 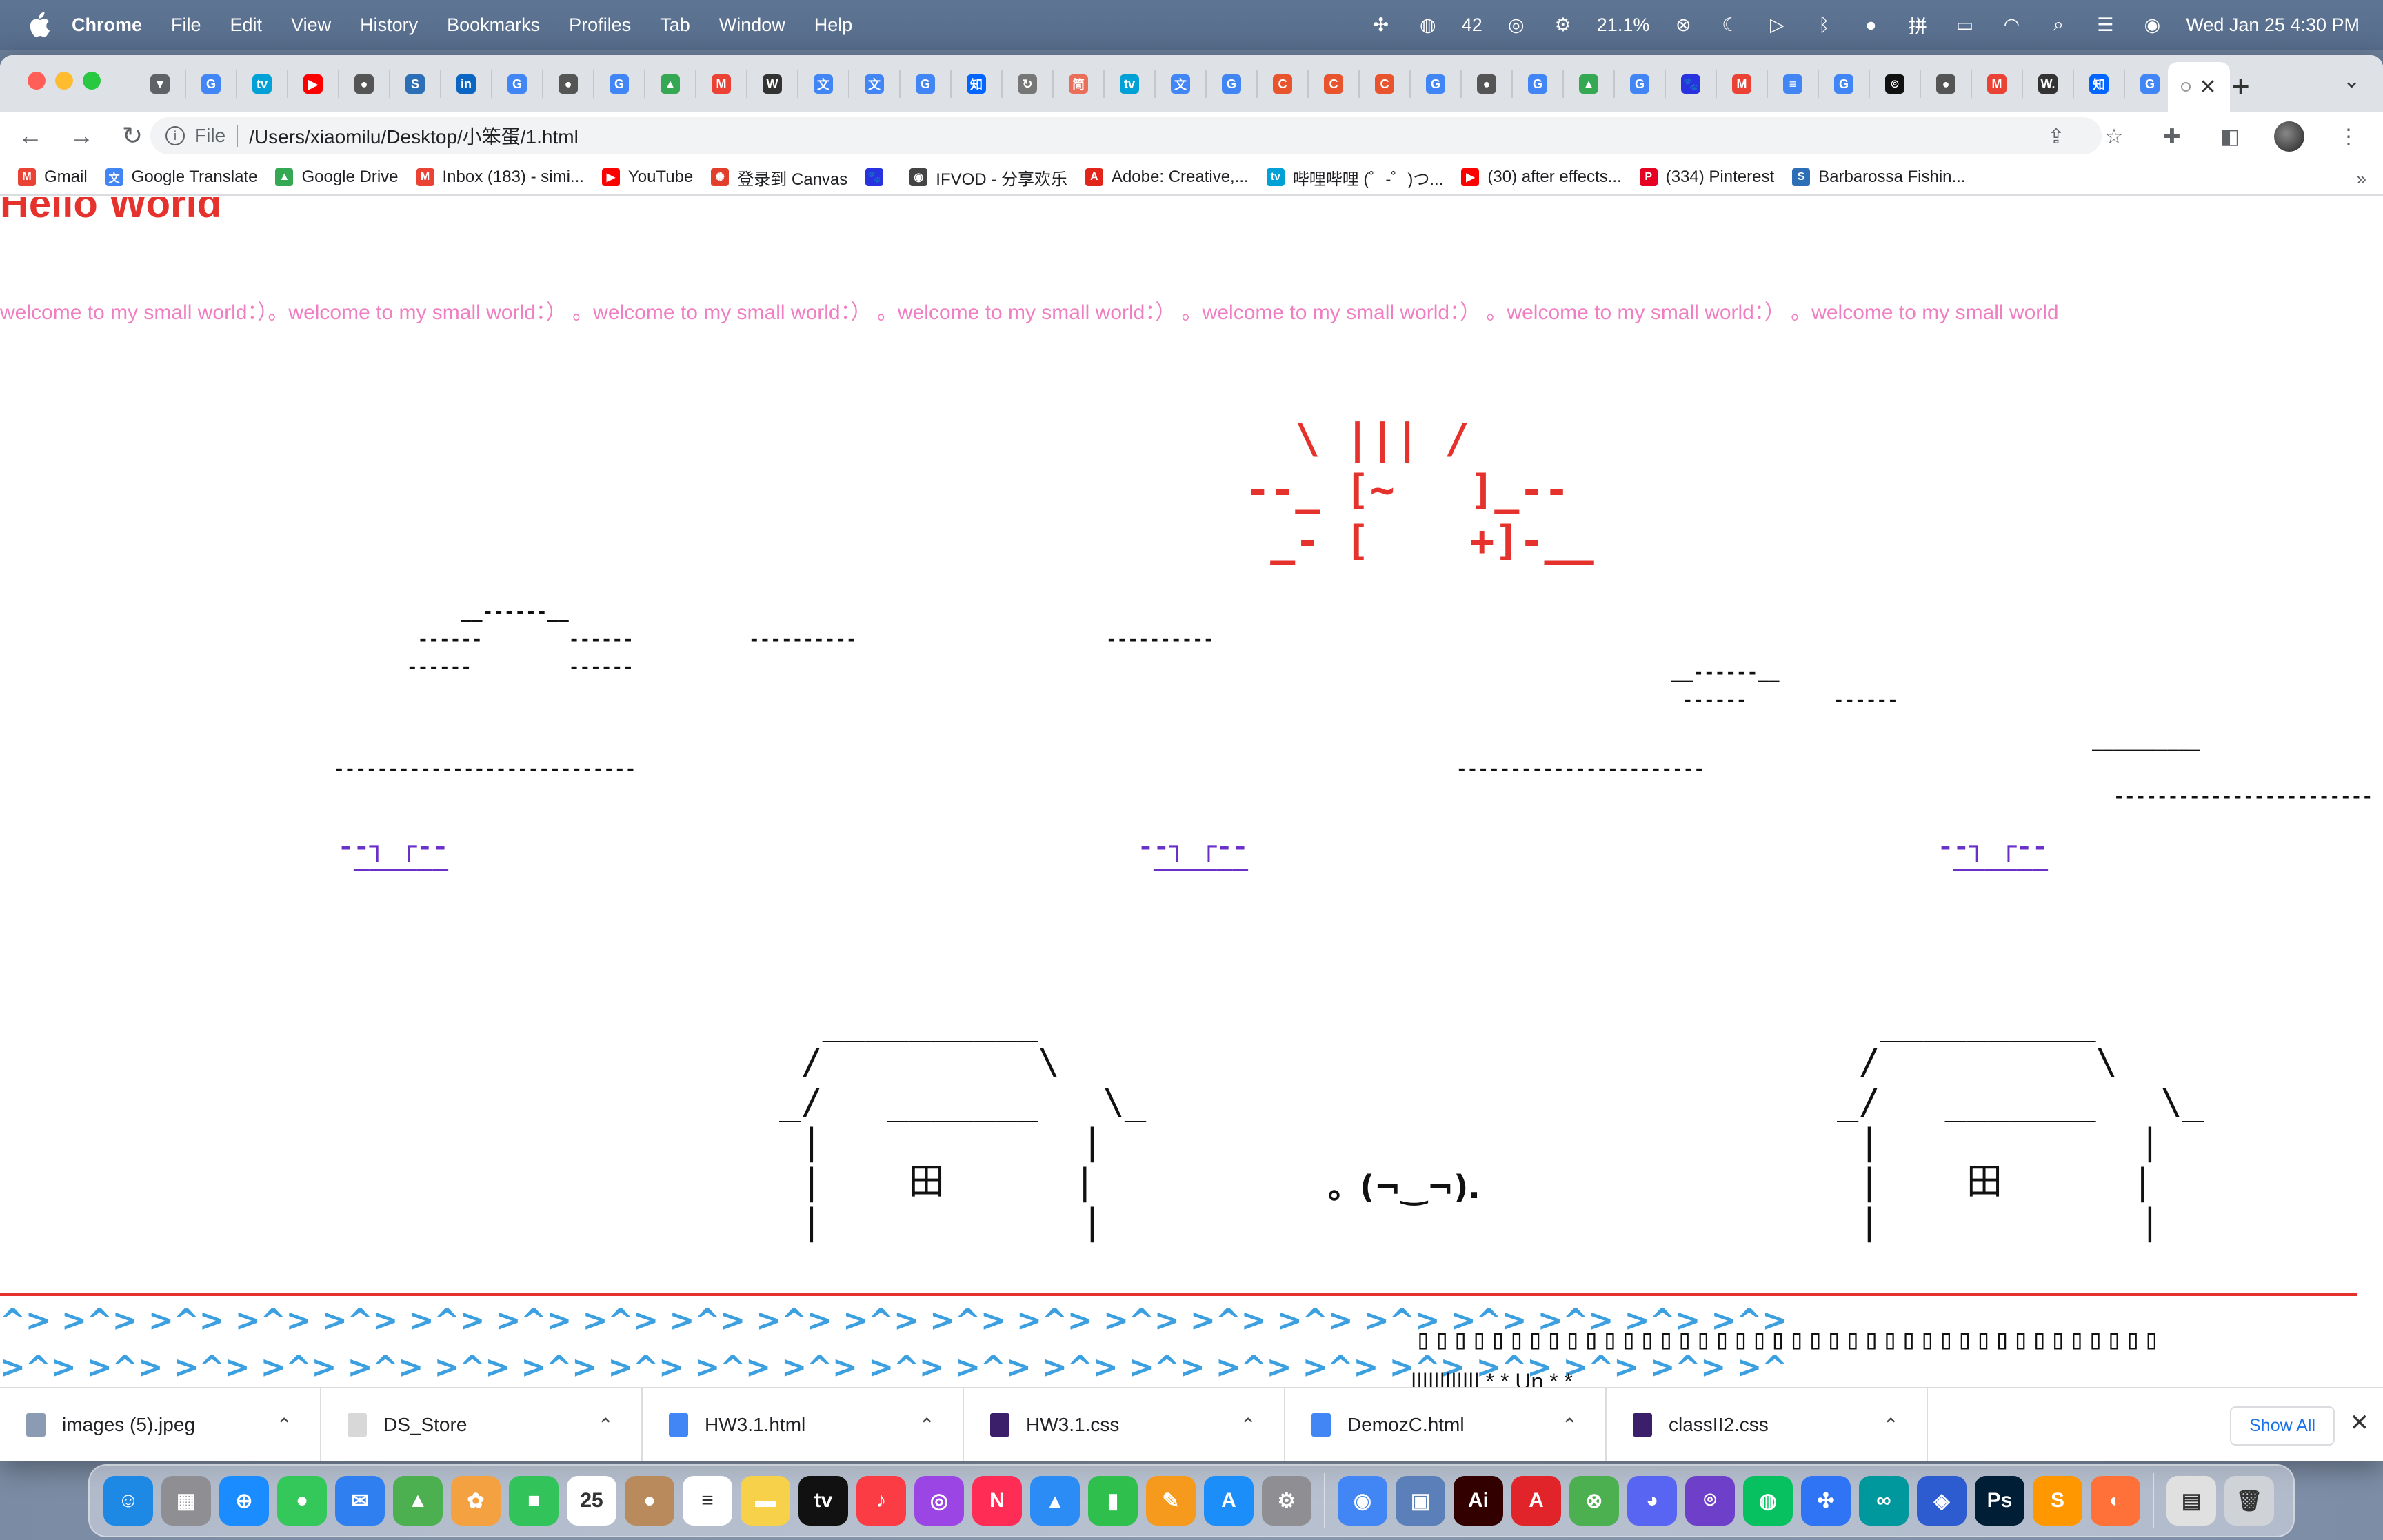 What do you see at coordinates (2115, 1501) in the screenshot?
I see `dock-firefox-icon: ◐` at bounding box center [2115, 1501].